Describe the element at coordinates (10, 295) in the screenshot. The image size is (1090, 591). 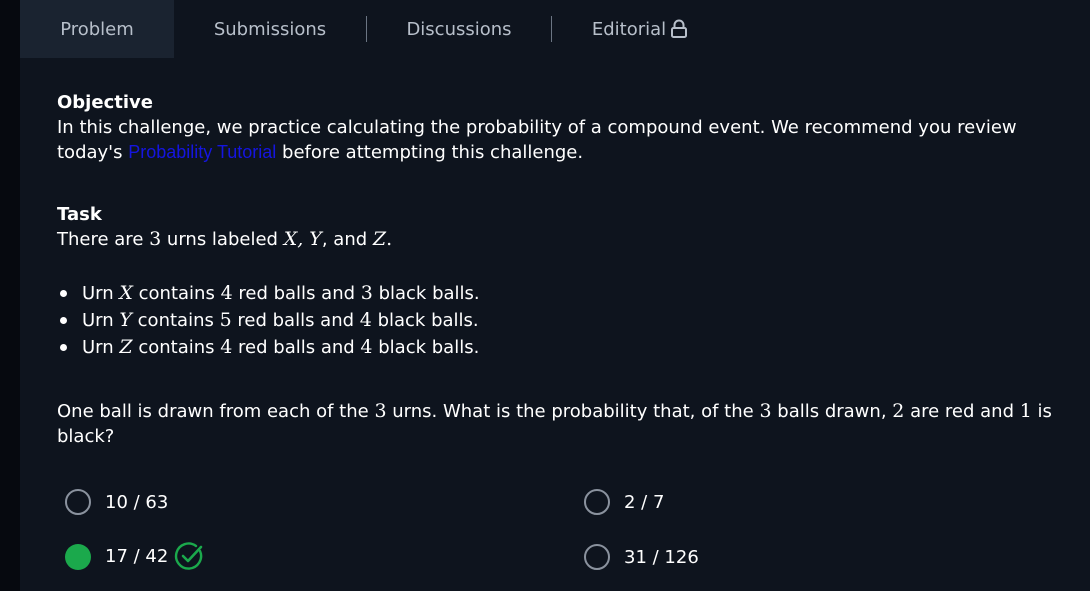
I see `left-sidebar-edge` at that location.